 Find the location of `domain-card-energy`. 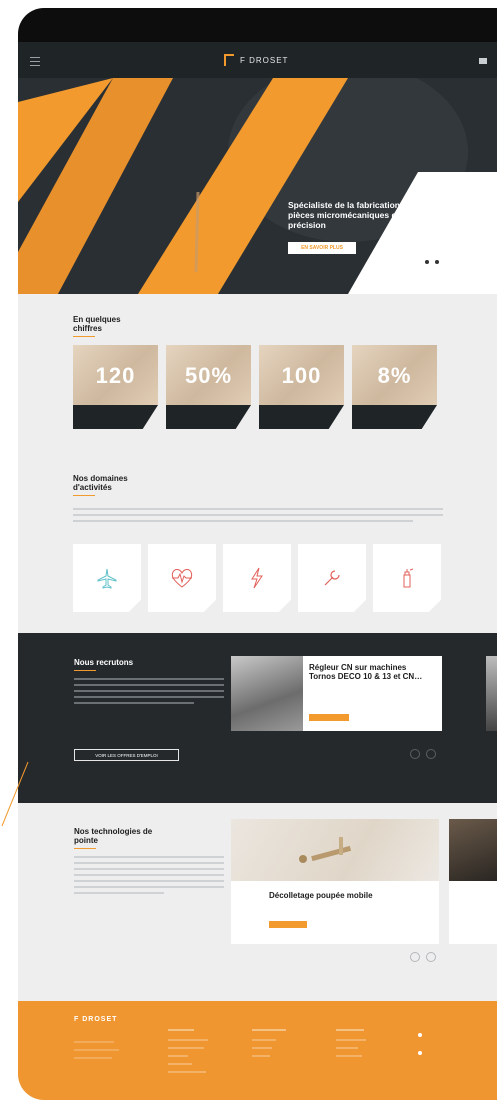

domain-card-energy is located at coordinates (257, 578).